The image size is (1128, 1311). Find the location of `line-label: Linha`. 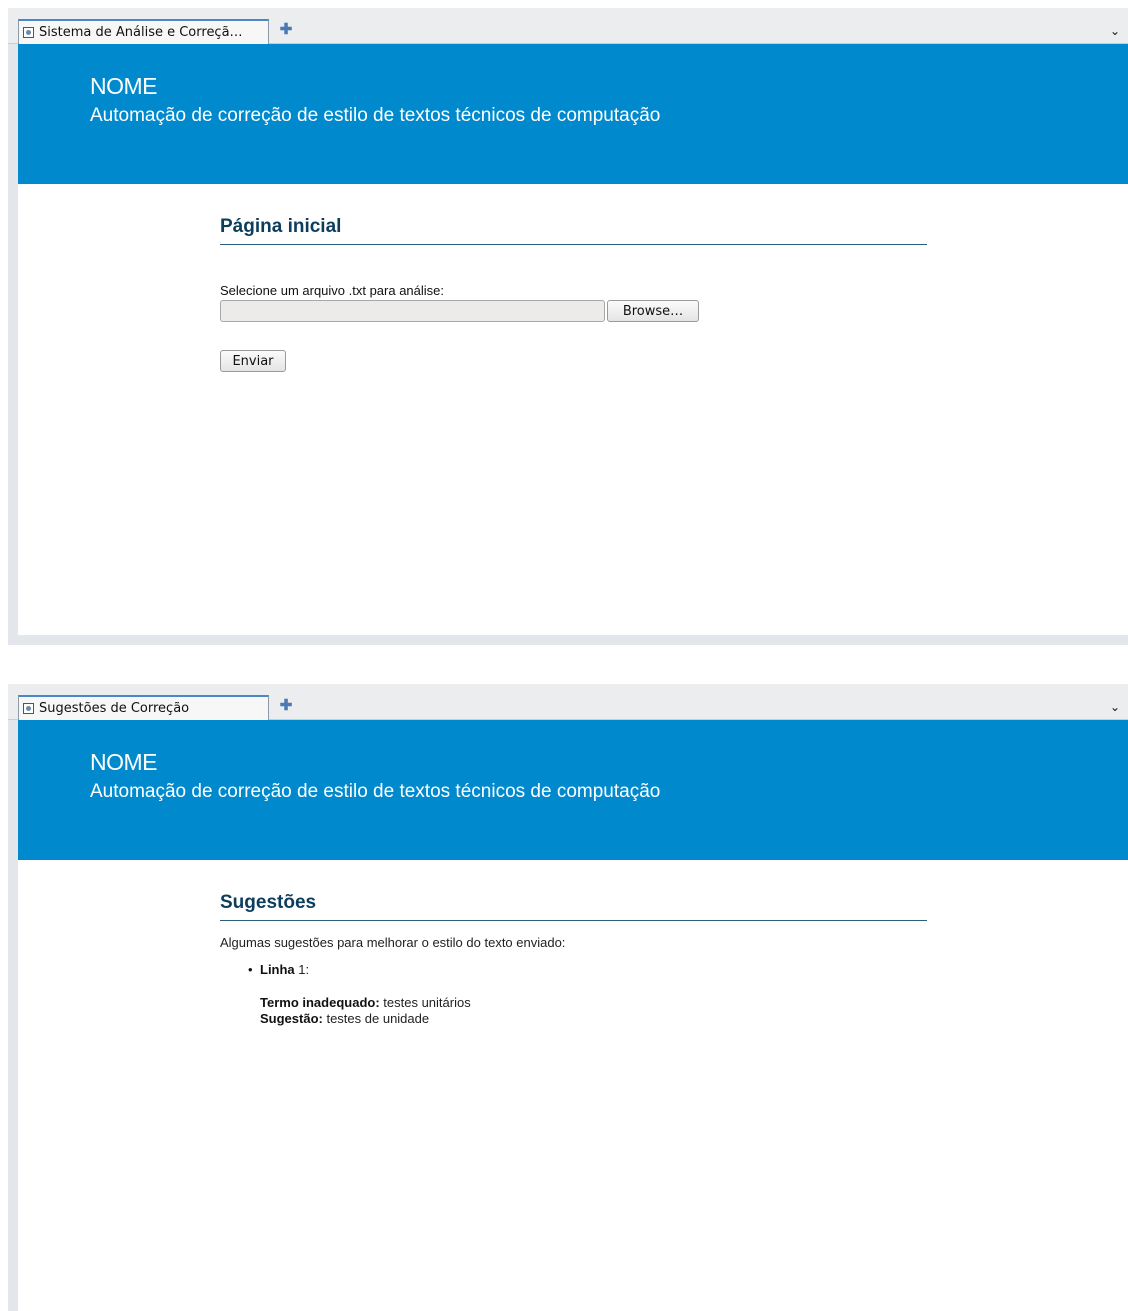

line-label: Linha is located at coordinates (277, 969).